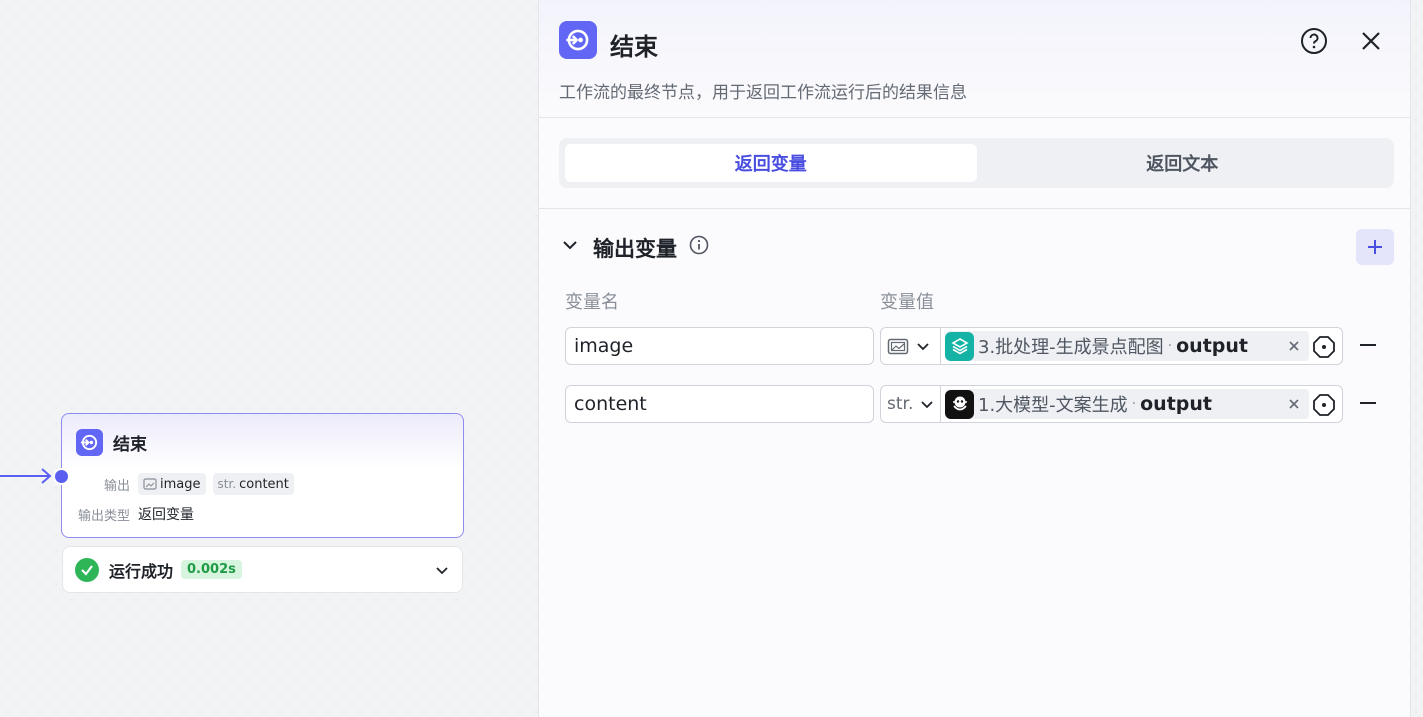 The width and height of the screenshot is (1423, 717). What do you see at coordinates (959, 346) in the screenshot?
I see `layers-icon` at bounding box center [959, 346].